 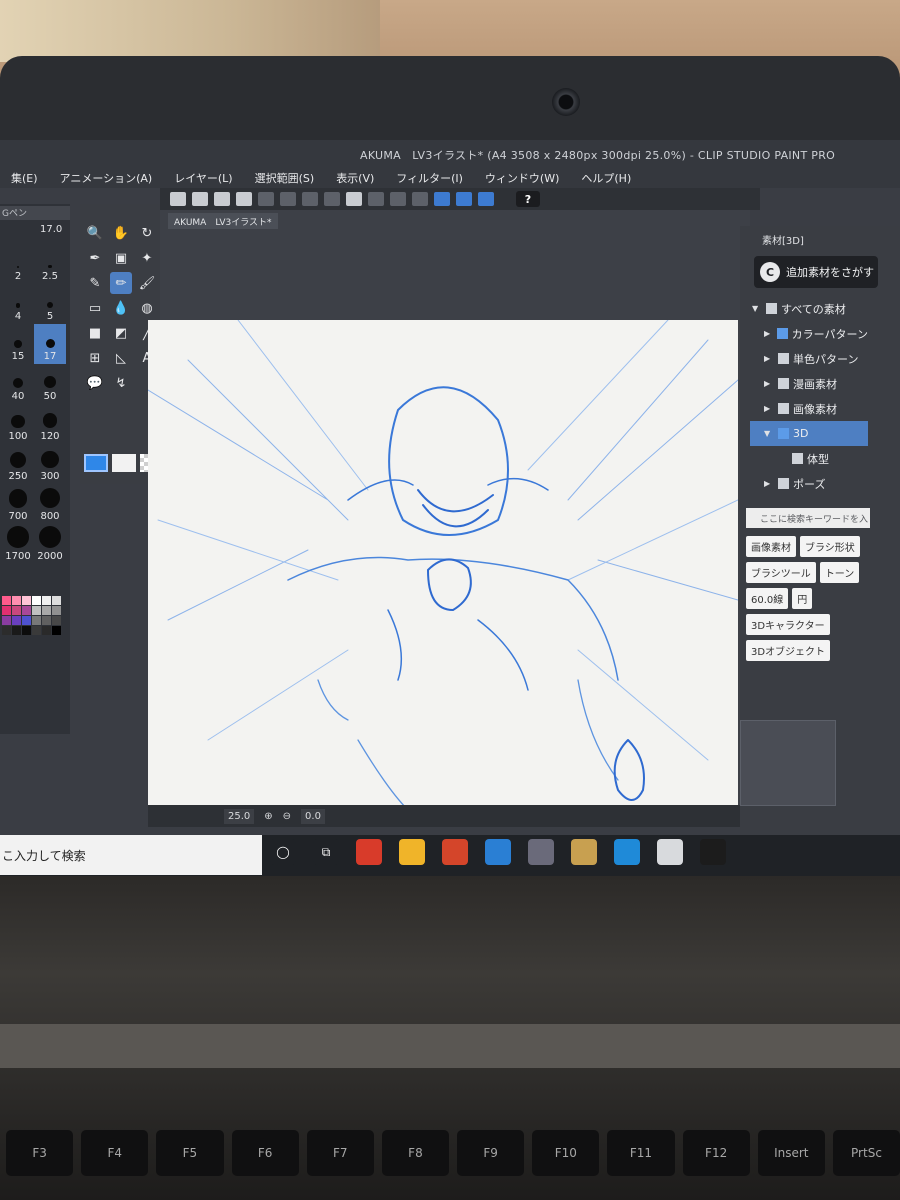 What do you see at coordinates (802, 598) in the screenshot?
I see `material-tag: 円` at bounding box center [802, 598].